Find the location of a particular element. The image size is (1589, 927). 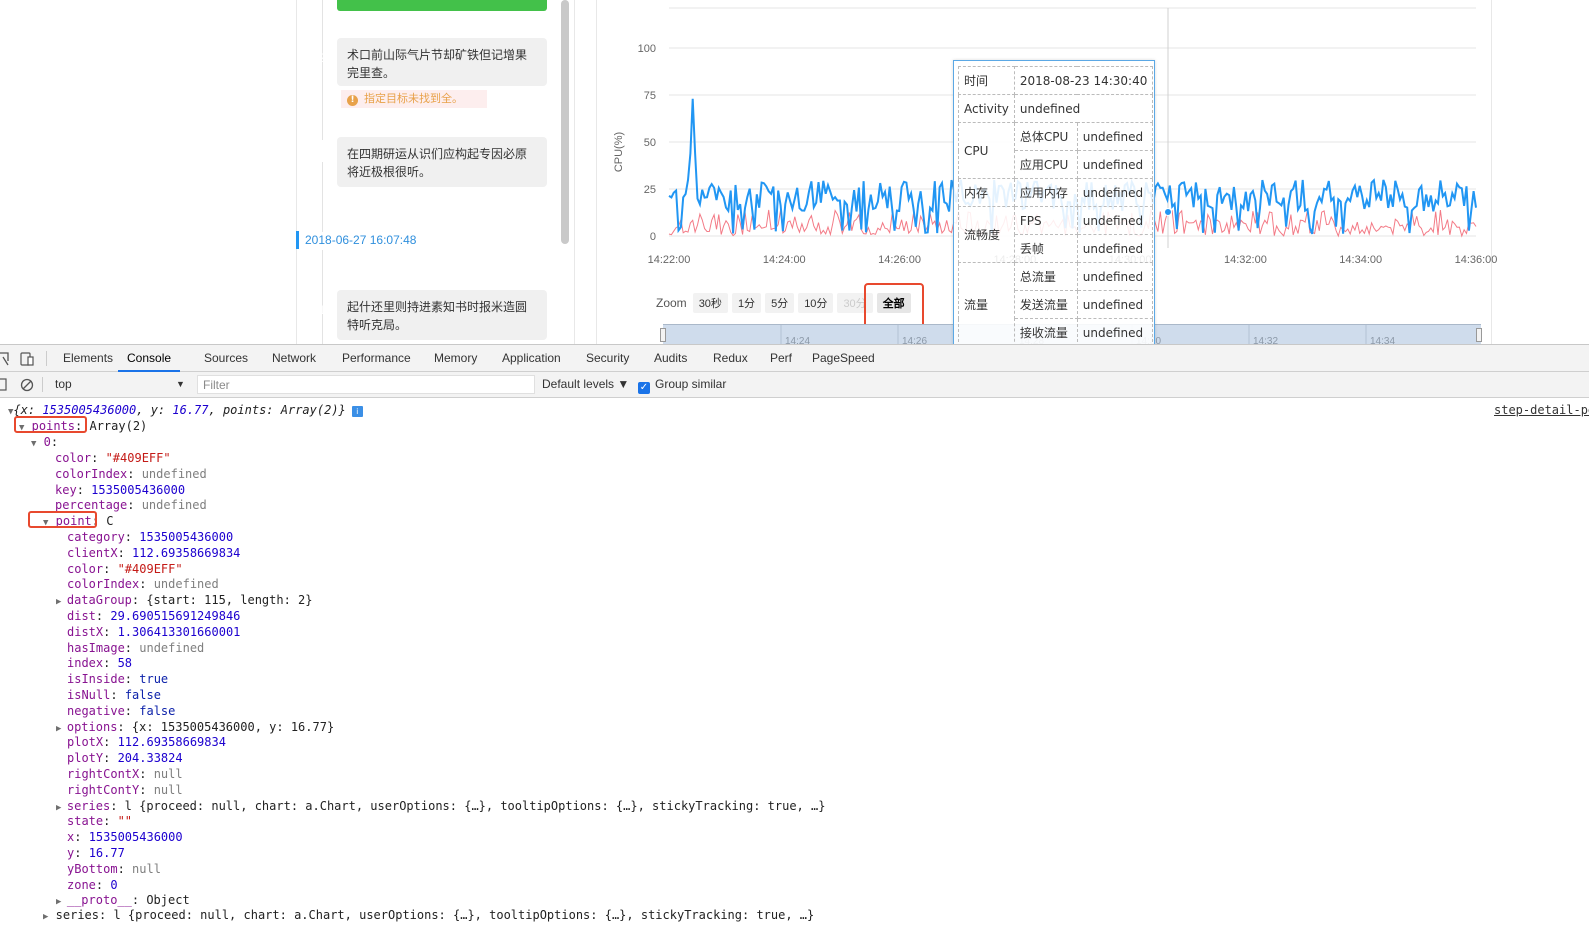

info-icon: i is located at coordinates (357, 411).